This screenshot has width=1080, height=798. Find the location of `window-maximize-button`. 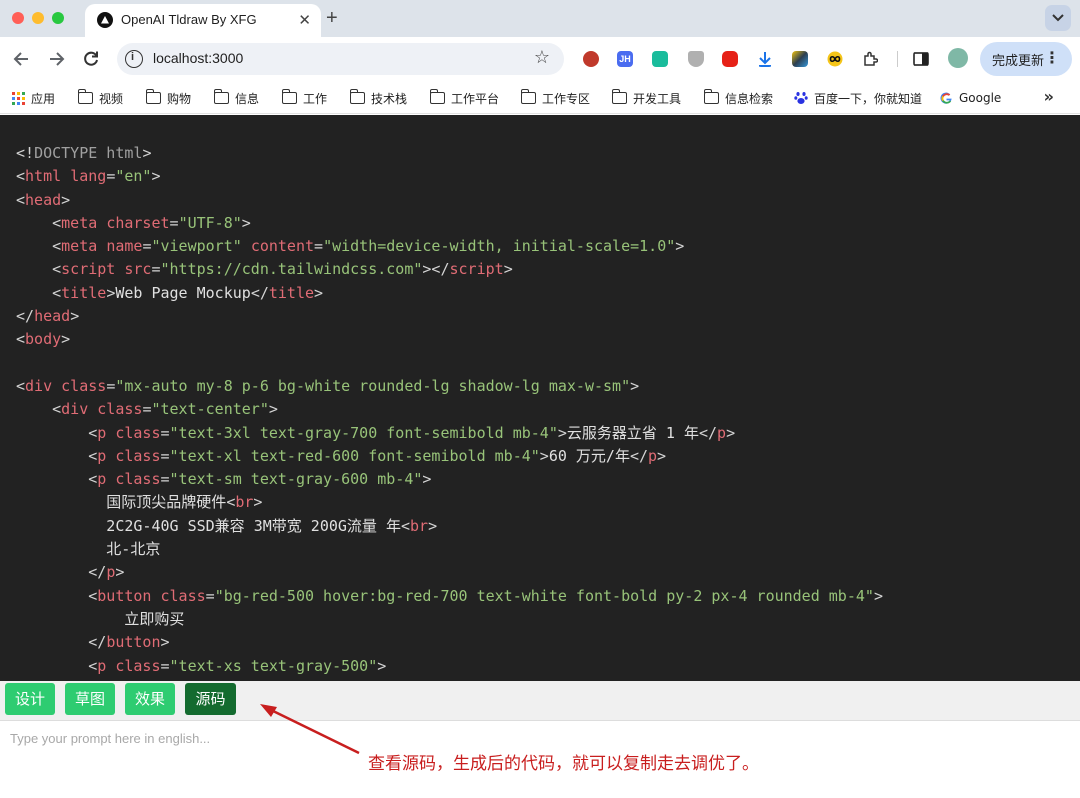

window-maximize-button is located at coordinates (58, 18).